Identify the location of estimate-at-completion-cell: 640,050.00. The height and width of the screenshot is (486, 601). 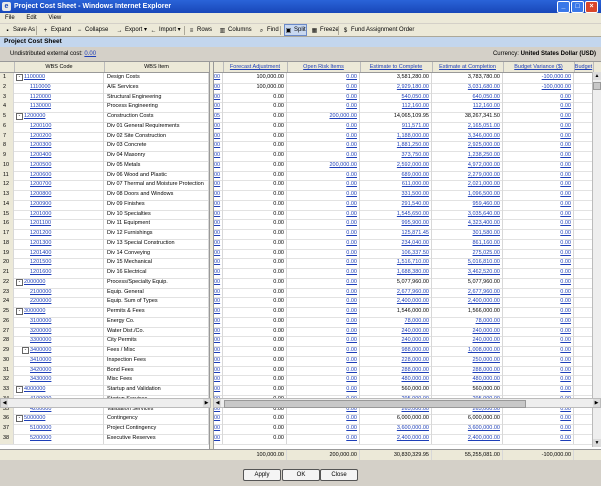
(467, 97).